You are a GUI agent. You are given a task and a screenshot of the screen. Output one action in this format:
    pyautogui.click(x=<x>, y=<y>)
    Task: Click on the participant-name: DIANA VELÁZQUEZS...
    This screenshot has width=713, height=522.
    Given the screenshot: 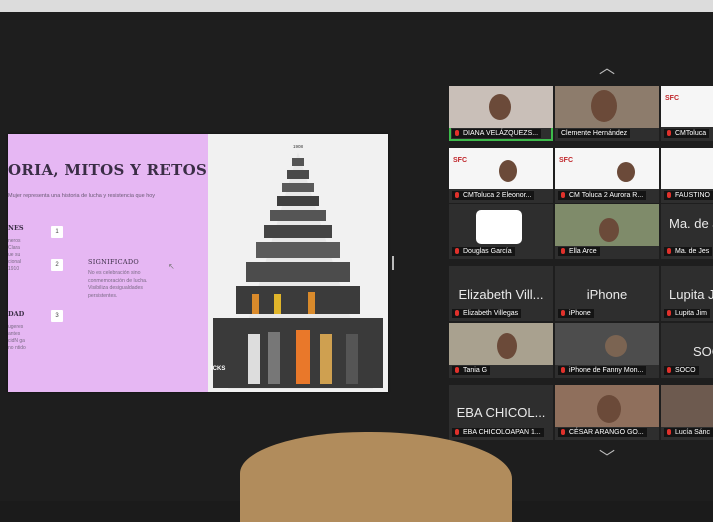 What is the action you would take?
    pyautogui.click(x=501, y=133)
    